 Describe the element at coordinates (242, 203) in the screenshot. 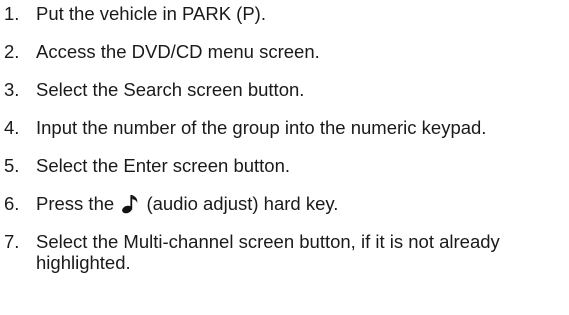

I see `step-text-after: (audio adjust) hard key.` at that location.